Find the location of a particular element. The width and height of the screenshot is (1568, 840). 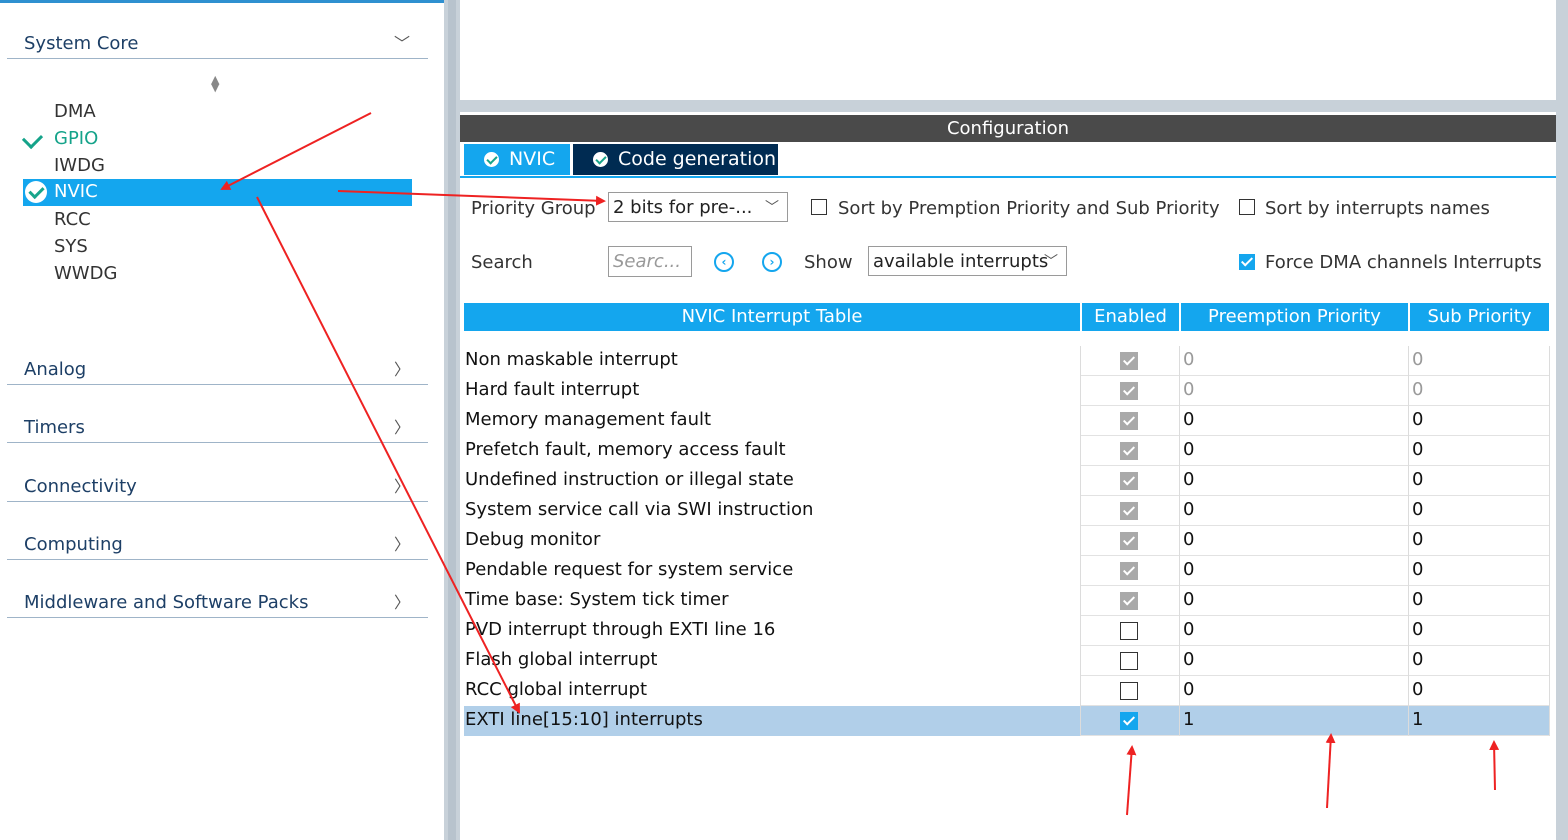

sidebar-item-dma: DMA is located at coordinates (75, 111).